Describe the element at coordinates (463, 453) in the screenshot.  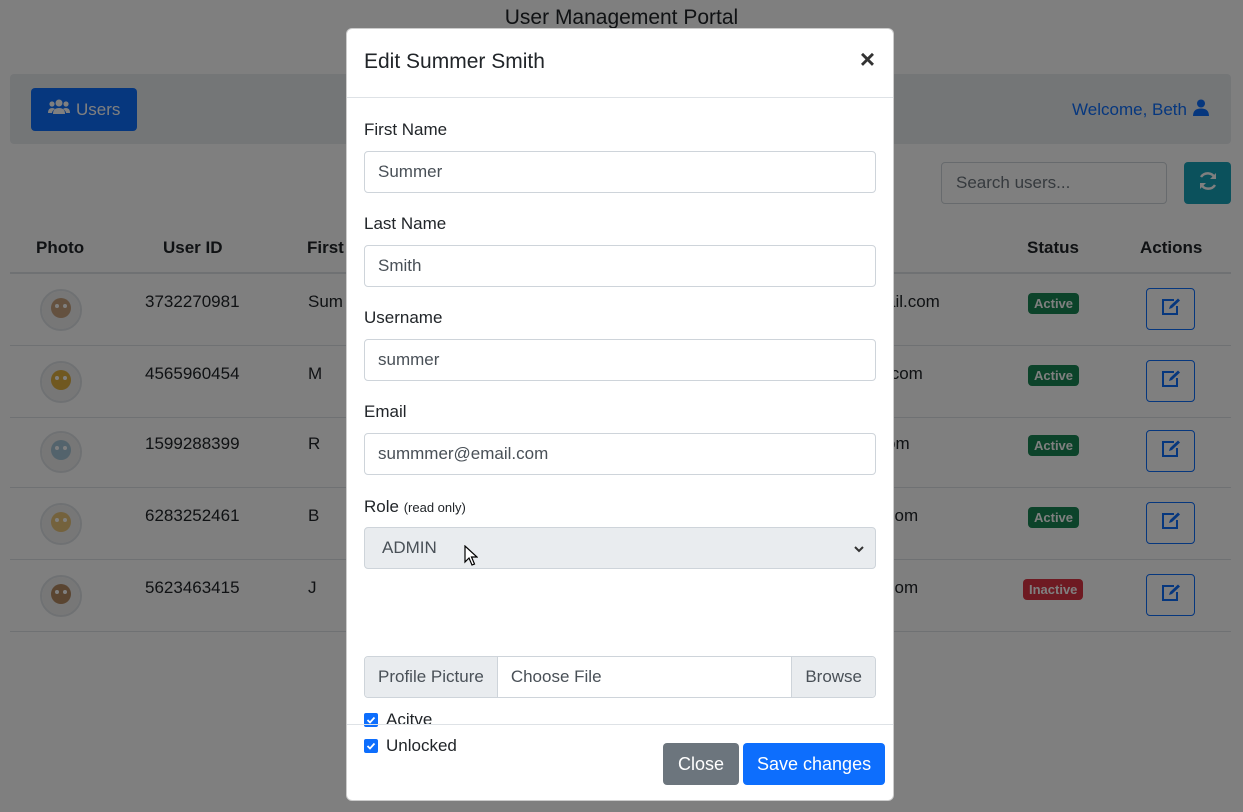
I see `email-value: summmer@email.com` at that location.